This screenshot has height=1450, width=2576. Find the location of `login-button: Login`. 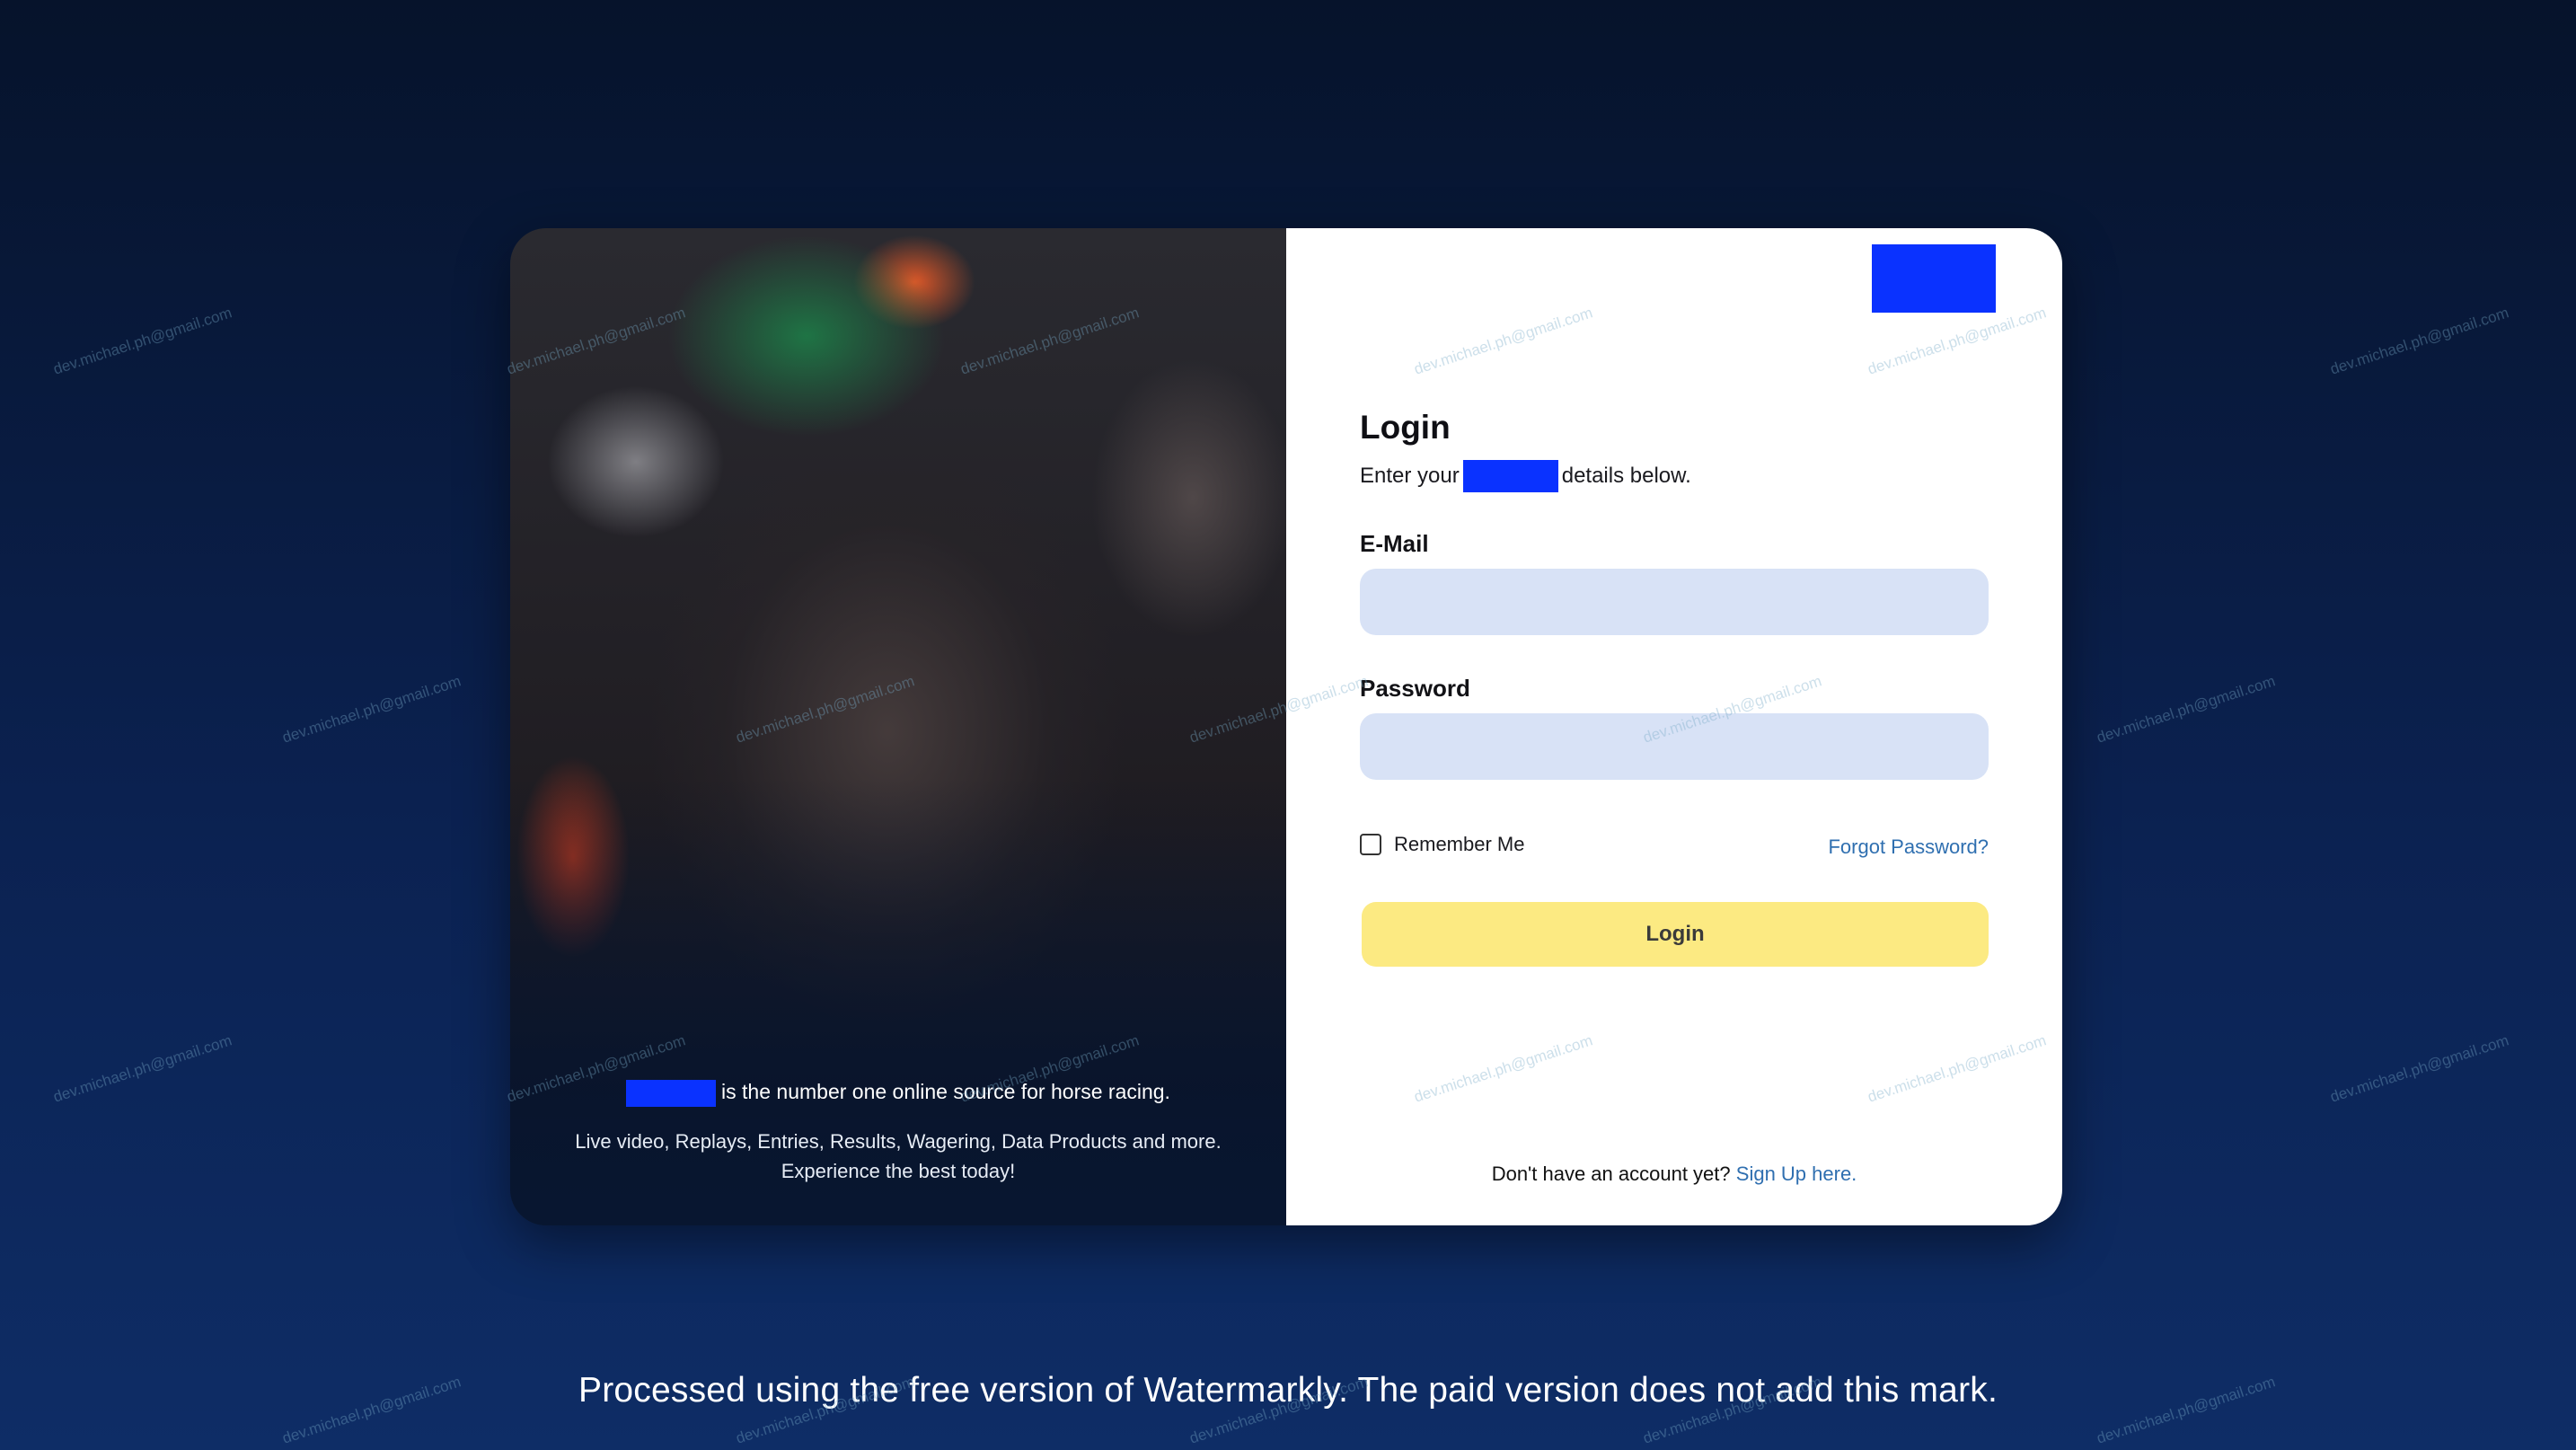

login-button: Login is located at coordinates (1675, 935).